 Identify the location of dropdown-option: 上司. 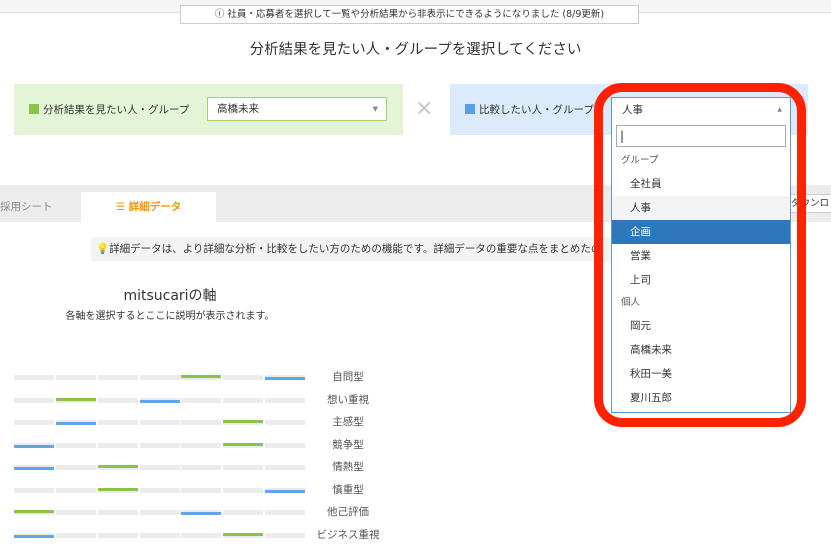
(701, 280).